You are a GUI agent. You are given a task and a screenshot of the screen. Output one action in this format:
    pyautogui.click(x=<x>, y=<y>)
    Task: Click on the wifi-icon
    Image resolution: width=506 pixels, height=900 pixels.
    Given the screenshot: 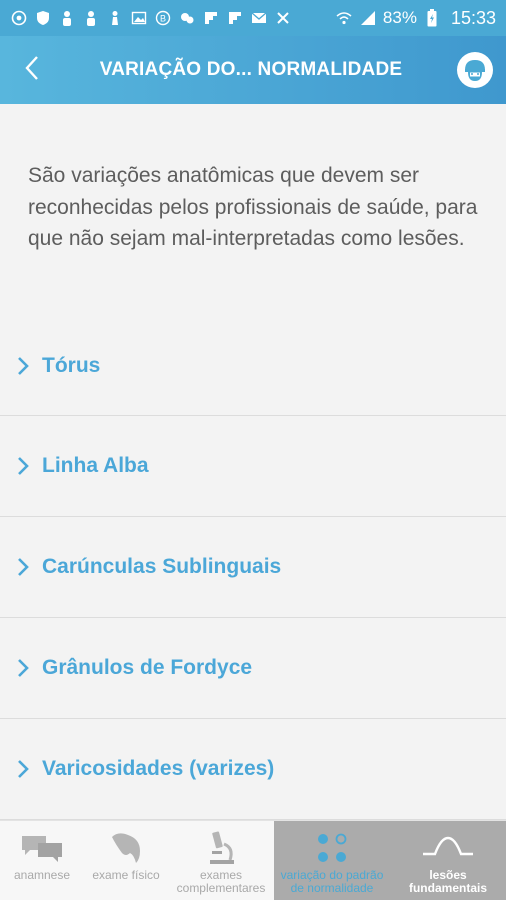 What is the action you would take?
    pyautogui.click(x=344, y=18)
    